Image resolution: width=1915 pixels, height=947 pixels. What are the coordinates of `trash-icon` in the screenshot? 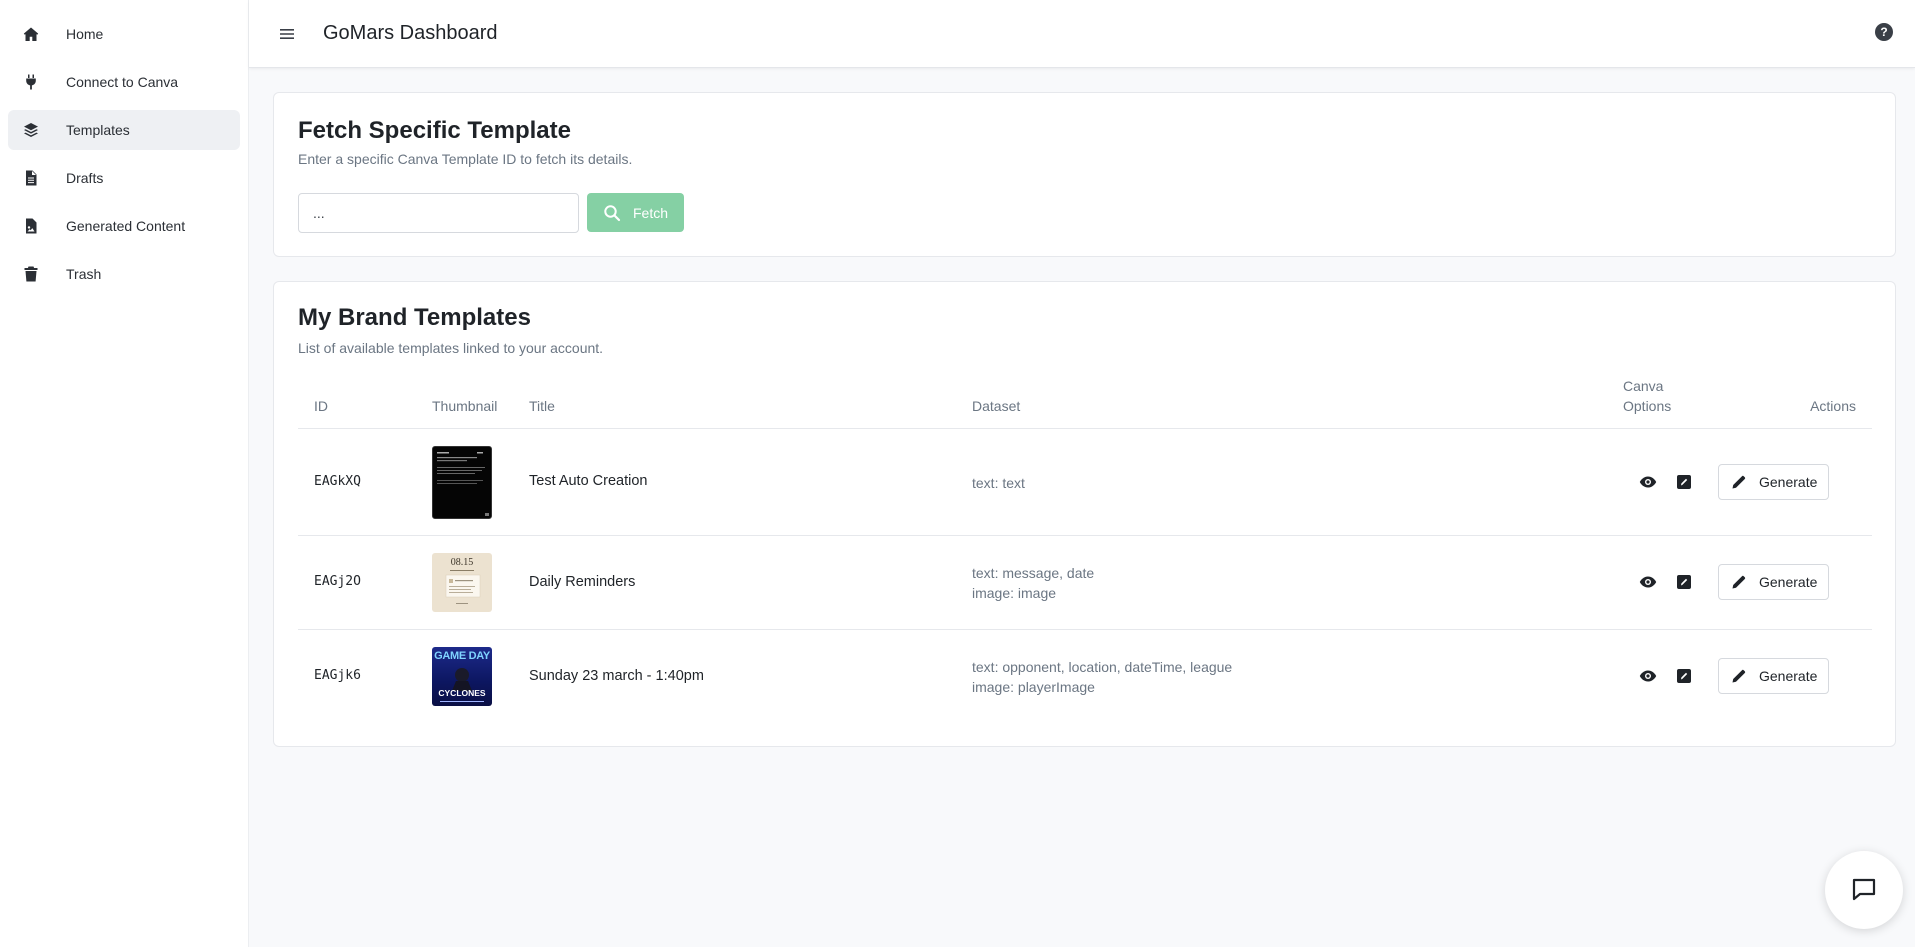 It's located at (31, 274).